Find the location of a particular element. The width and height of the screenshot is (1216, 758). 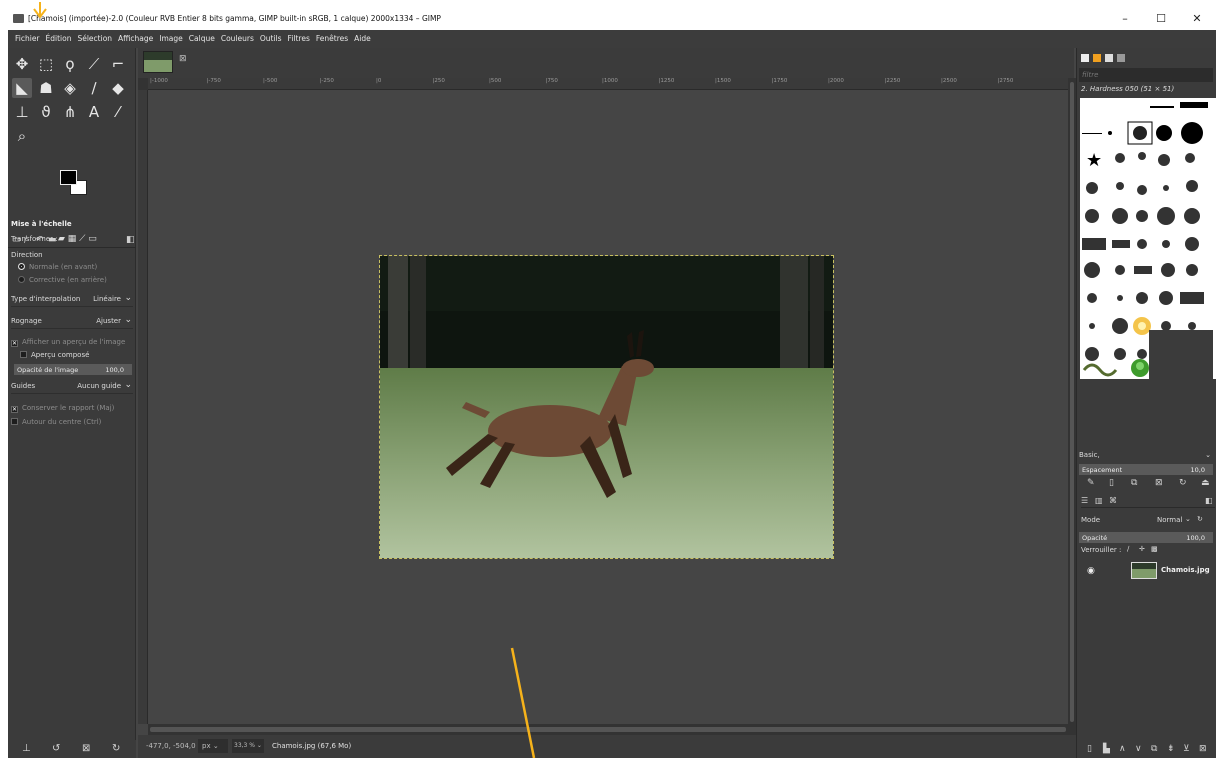

clipping-combo: Rognage Ajuster ⌄ is located at coordinates (72, 321).